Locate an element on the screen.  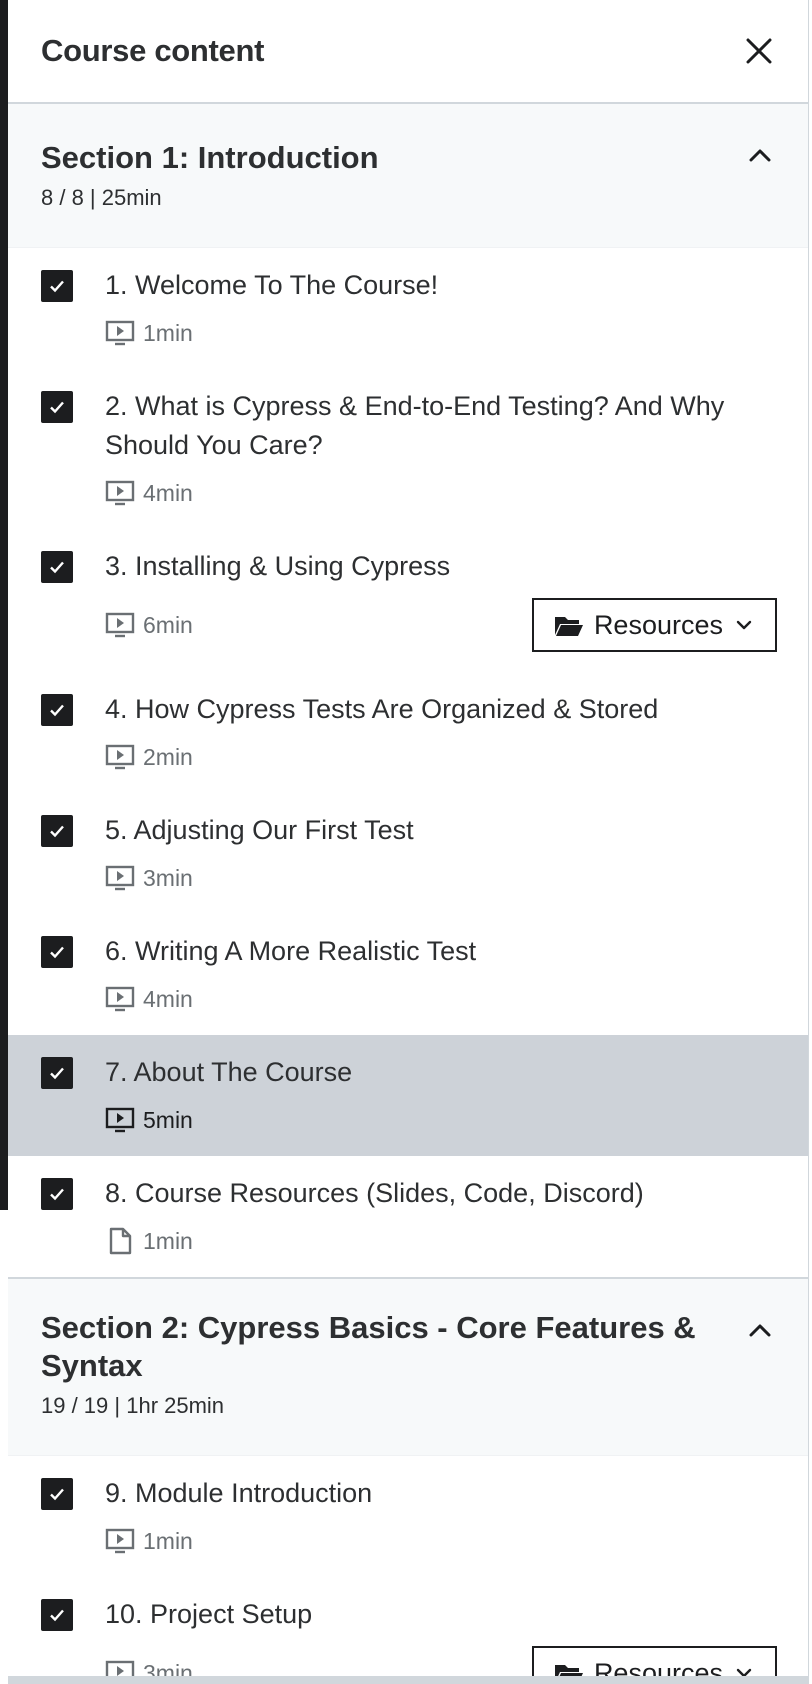
resources-label: Resources is located at coordinates (658, 624).